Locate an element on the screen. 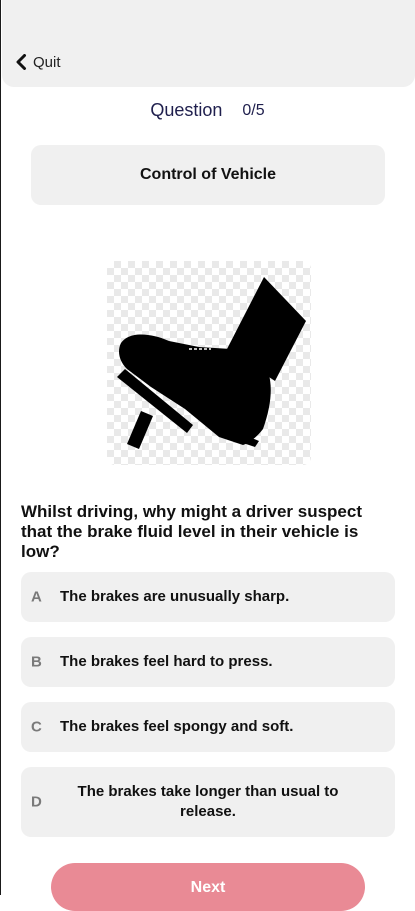 The height and width of the screenshot is (911, 415). question-progress: Question 0/5 is located at coordinates (207, 110).